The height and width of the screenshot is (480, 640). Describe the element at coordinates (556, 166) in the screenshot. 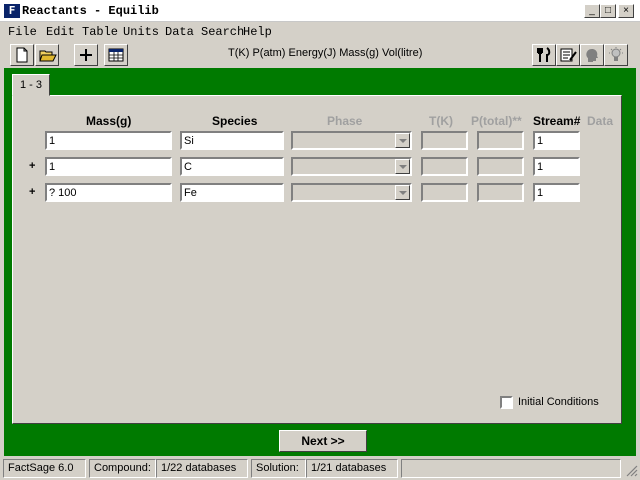

I see `row-2-stream-input: 1` at that location.